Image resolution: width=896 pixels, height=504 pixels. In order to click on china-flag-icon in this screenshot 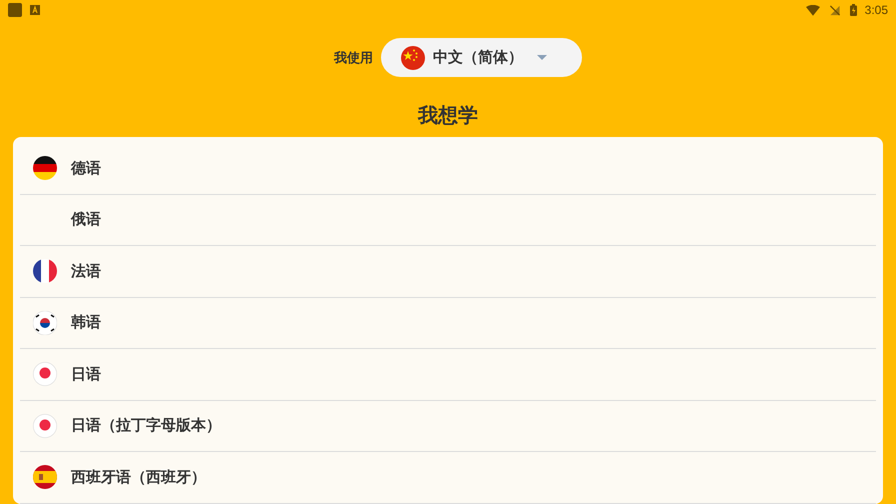, I will do `click(413, 58)`.